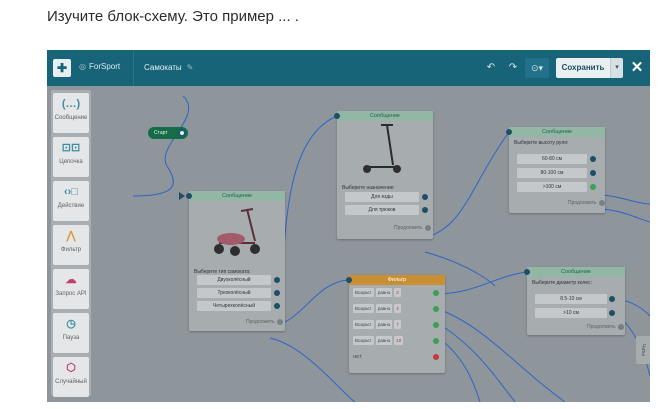 Image resolution: width=668 pixels, height=409 pixels. What do you see at coordinates (71, 104) in the screenshot?
I see `message-icon: (…)` at bounding box center [71, 104].